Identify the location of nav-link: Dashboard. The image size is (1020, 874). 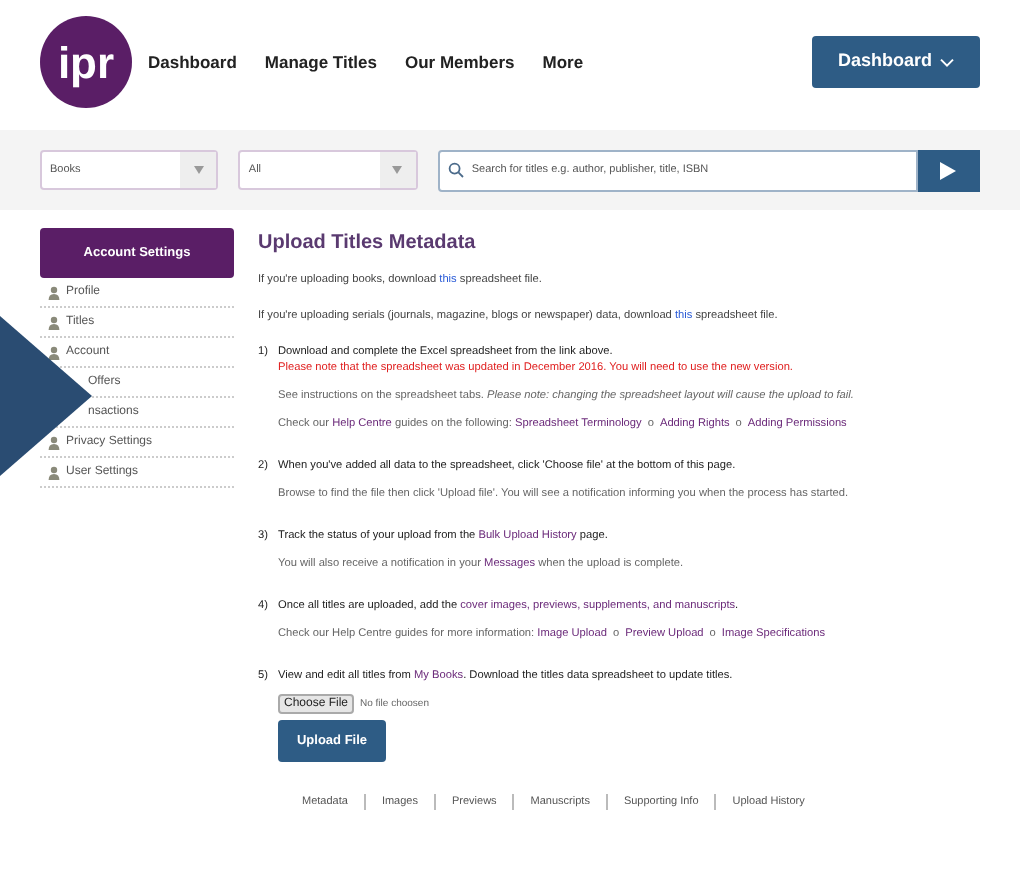
(192, 62).